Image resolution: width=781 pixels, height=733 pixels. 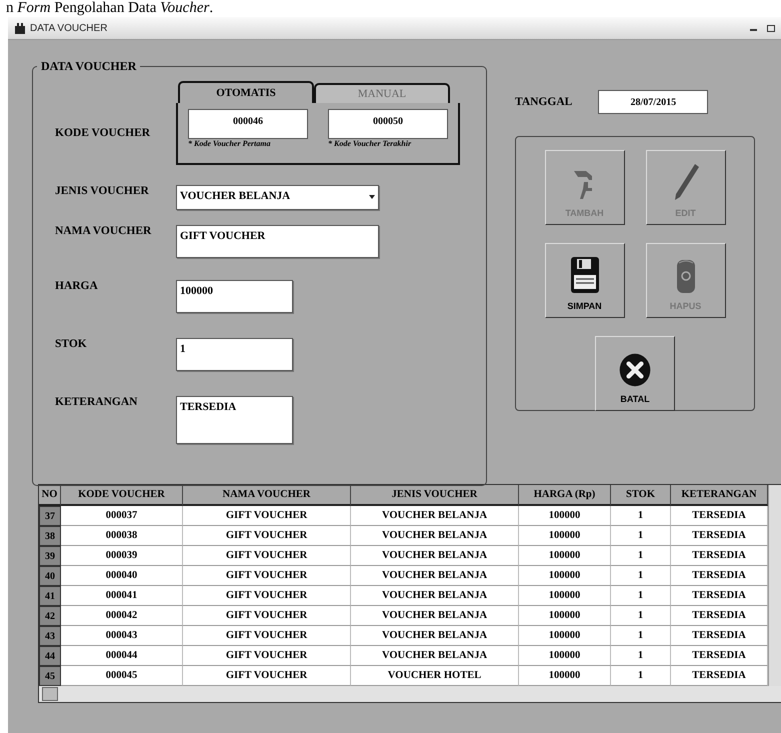 What do you see at coordinates (774, 585) in the screenshot?
I see `vertical-scrollbar` at bounding box center [774, 585].